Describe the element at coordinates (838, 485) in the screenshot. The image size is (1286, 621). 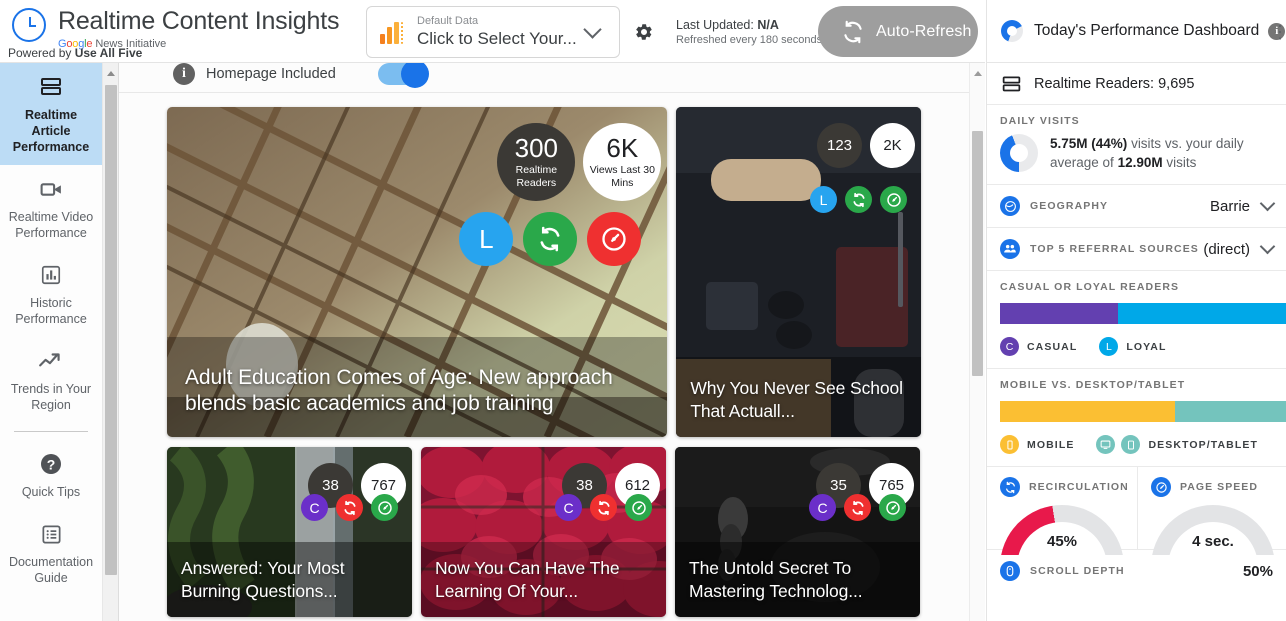
I see `badge-value: 35` at that location.